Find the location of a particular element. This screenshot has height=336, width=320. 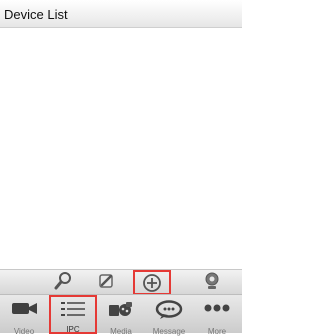

edit-icon is located at coordinates (106, 281).